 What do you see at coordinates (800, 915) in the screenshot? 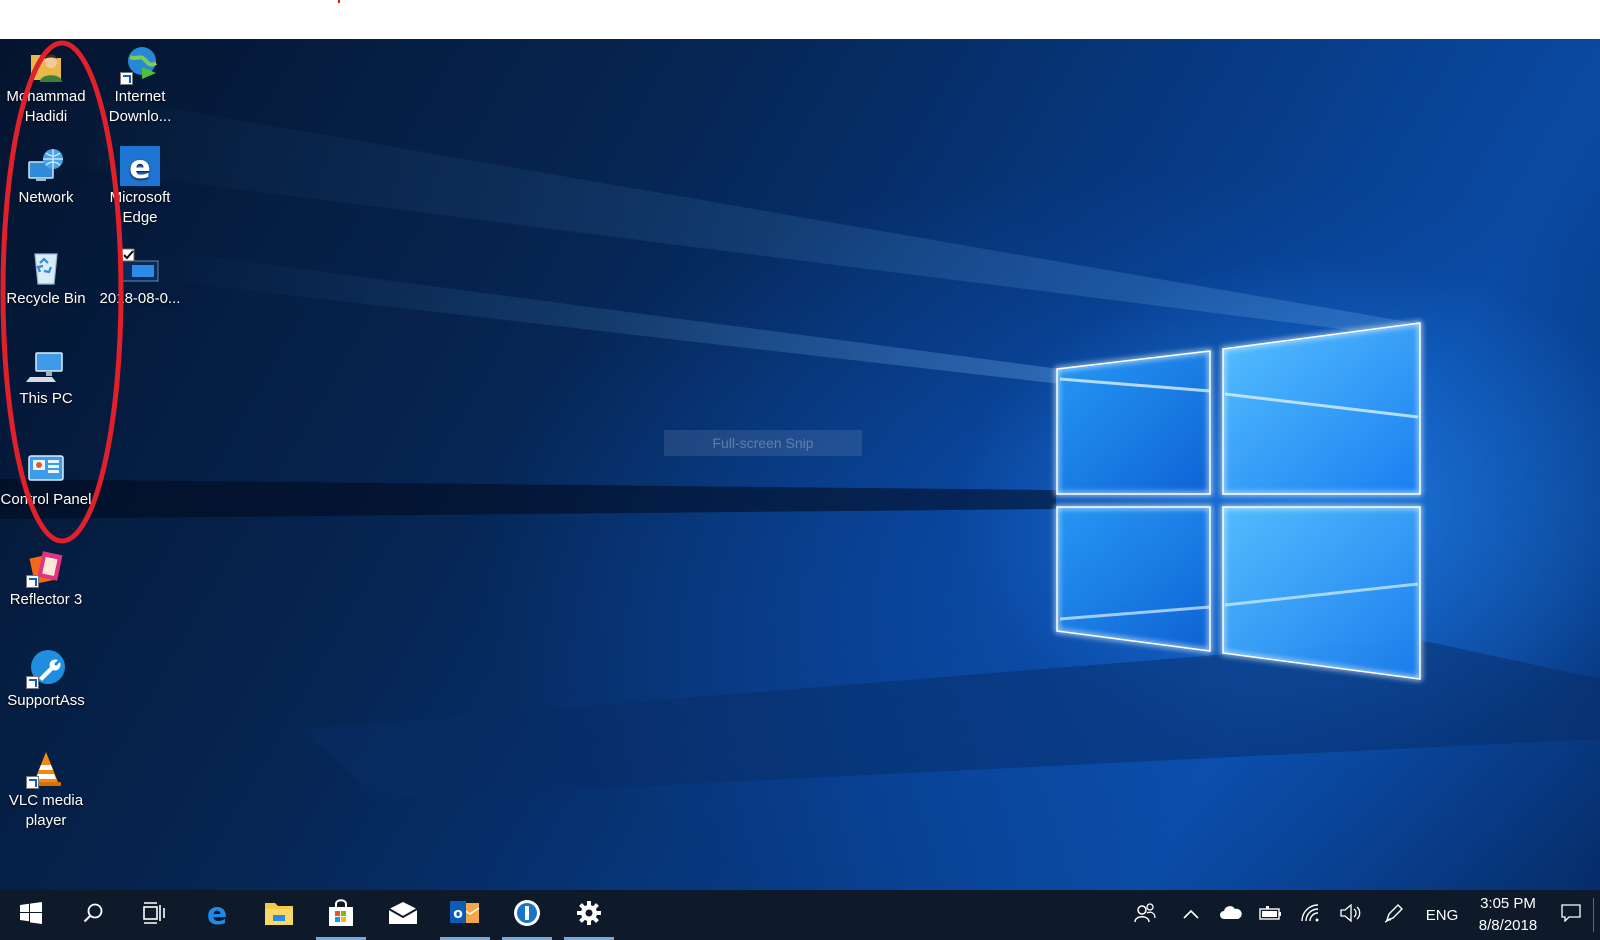
I see `taskbar: e o ENG 3:05 PM 8/8/2018` at bounding box center [800, 915].